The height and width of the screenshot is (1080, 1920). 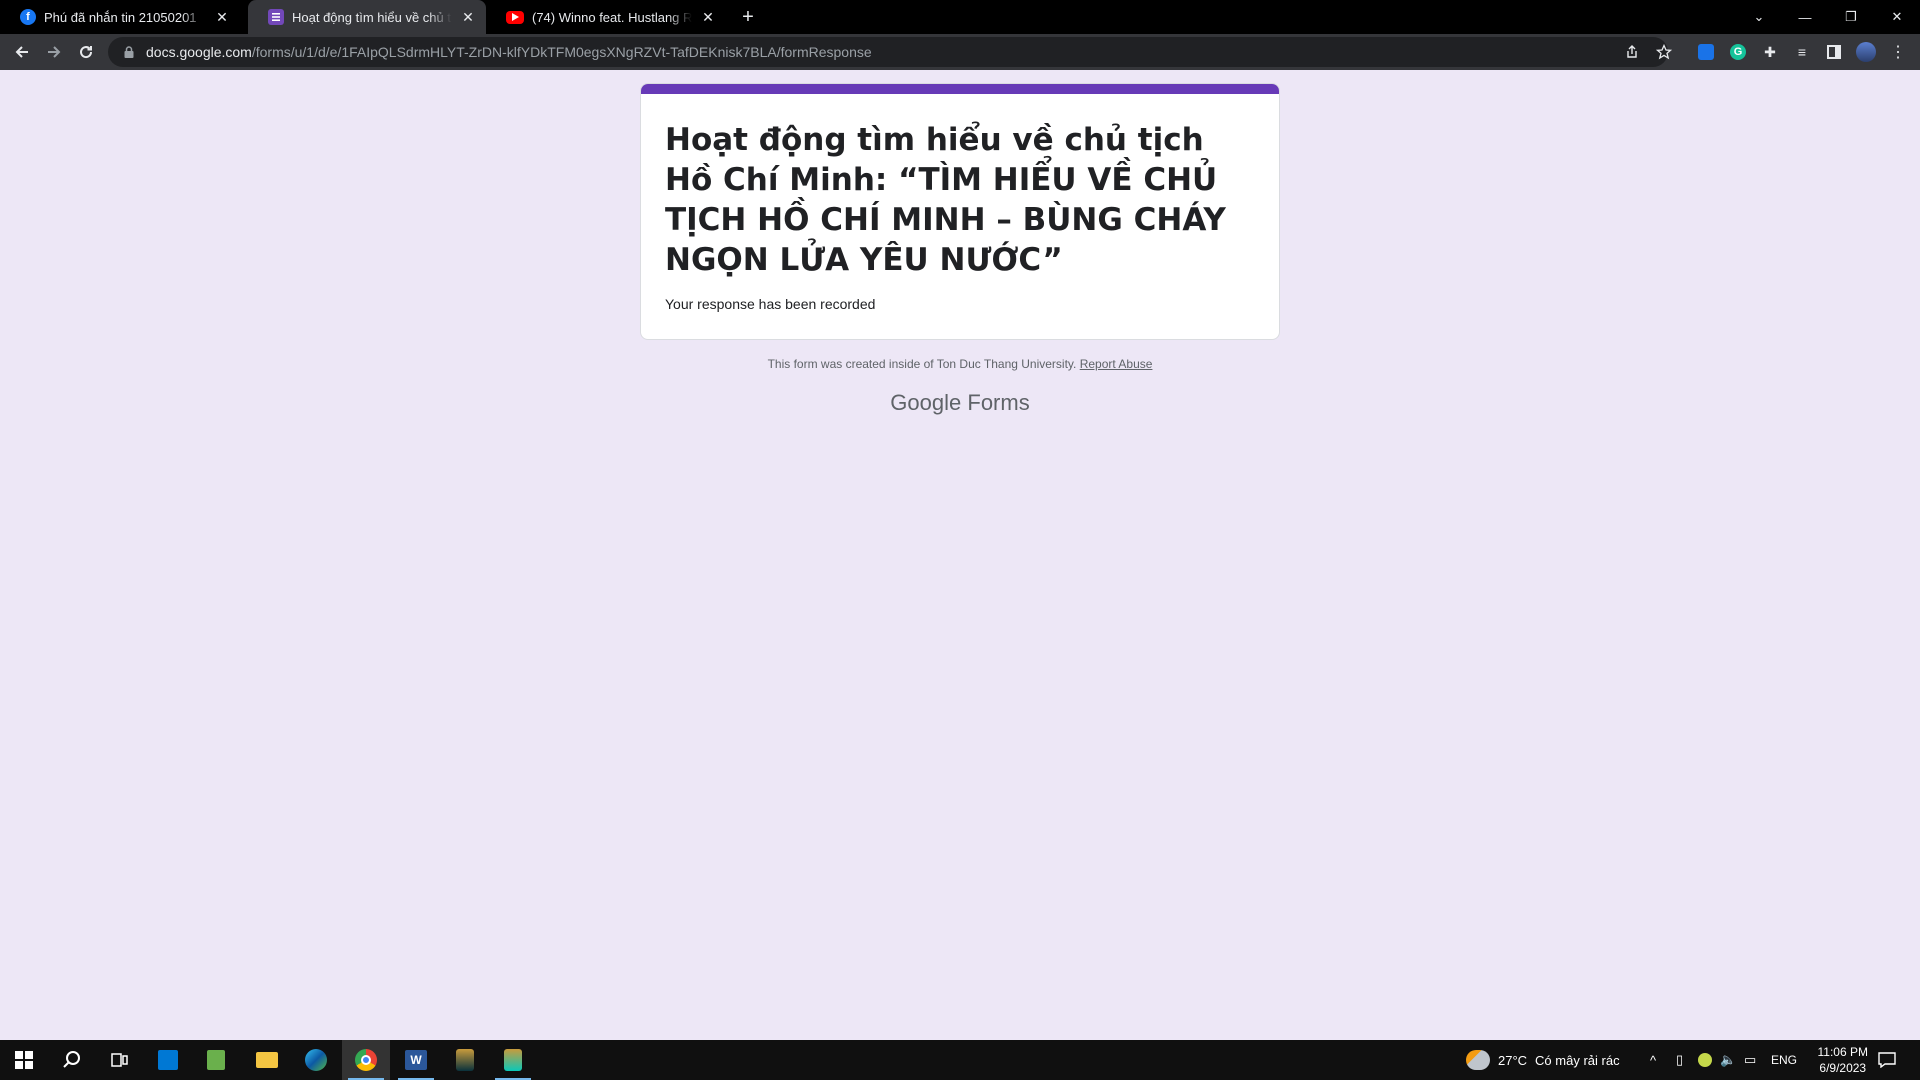 What do you see at coordinates (28, 17) in the screenshot?
I see `facebook-icon: f` at bounding box center [28, 17].